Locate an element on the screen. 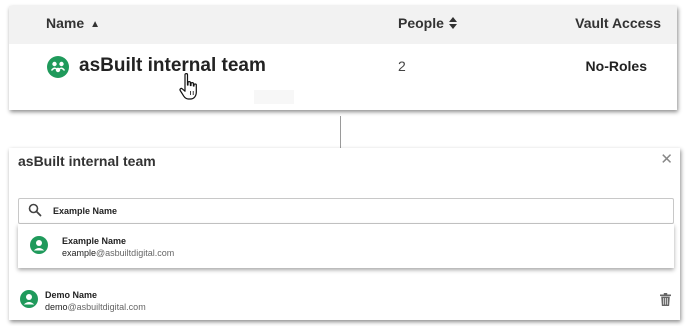  sort-ascending-icon: ▲ is located at coordinates (95, 24).